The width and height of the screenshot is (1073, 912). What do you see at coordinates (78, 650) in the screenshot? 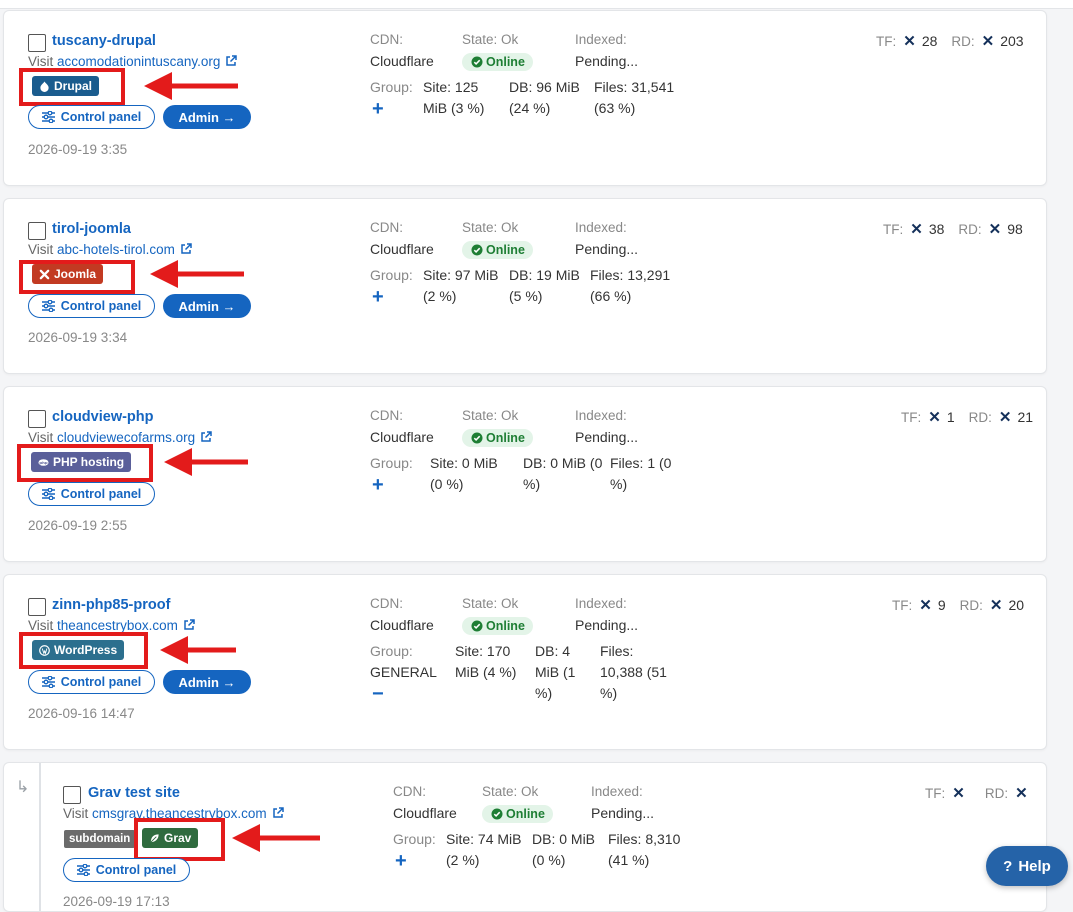
I see `cms-badge-wordpress: WordPress` at bounding box center [78, 650].